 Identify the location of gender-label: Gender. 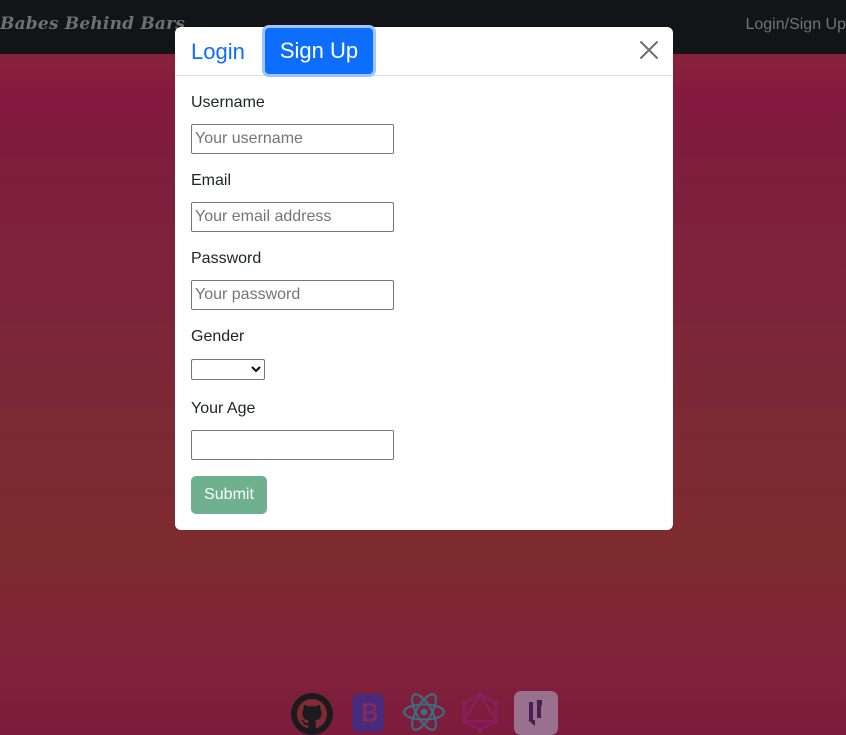
(218, 336).